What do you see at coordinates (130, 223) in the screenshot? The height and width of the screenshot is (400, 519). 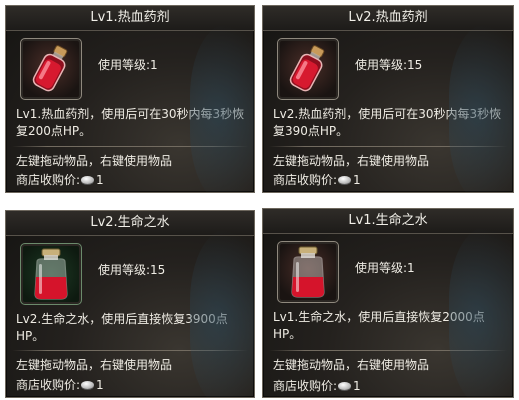 I see `tooltip-title: Lv2.生命之水` at bounding box center [130, 223].